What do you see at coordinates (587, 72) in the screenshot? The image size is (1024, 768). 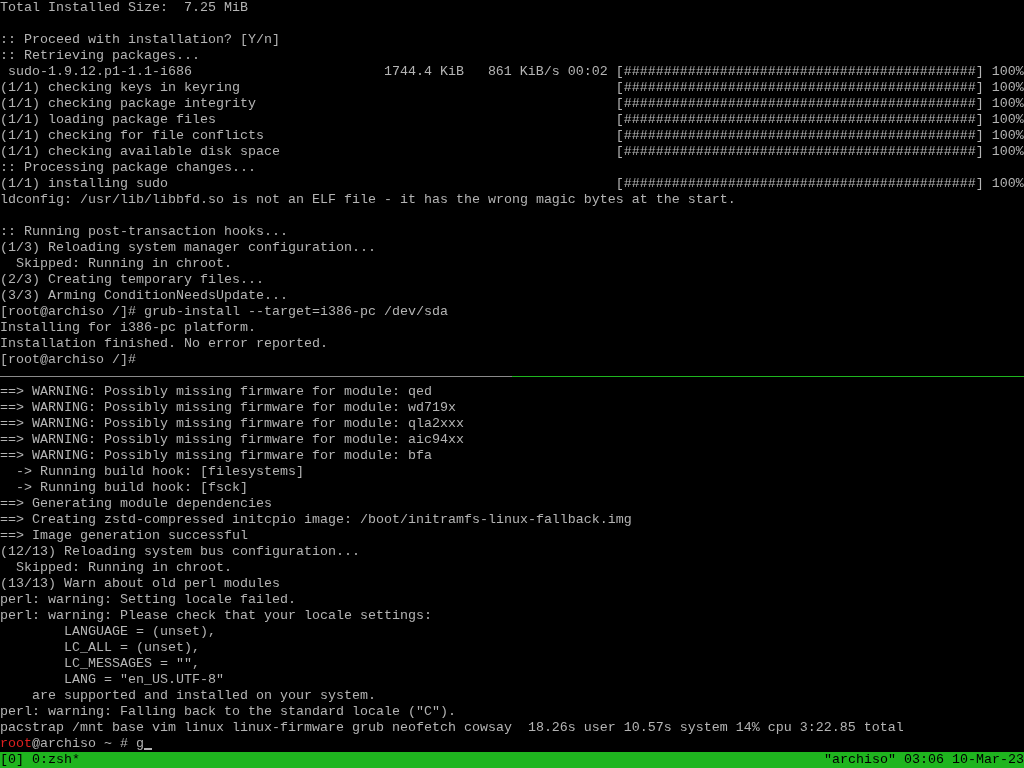 I see `elapsed-time: 00:02` at bounding box center [587, 72].